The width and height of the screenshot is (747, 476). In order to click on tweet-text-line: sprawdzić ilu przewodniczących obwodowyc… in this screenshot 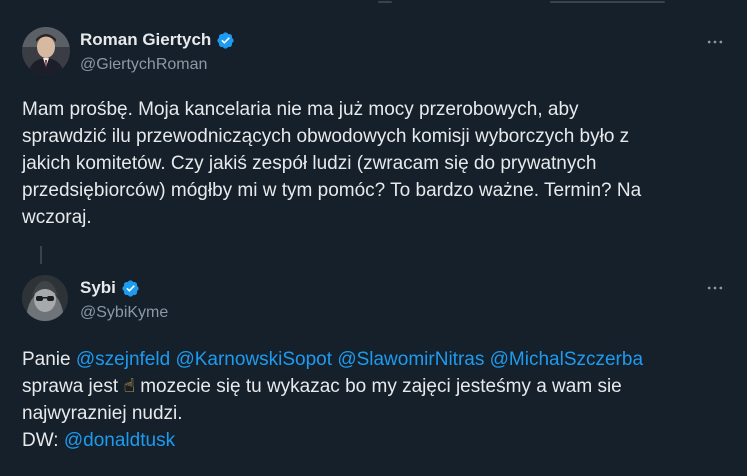, I will do `click(326, 136)`.